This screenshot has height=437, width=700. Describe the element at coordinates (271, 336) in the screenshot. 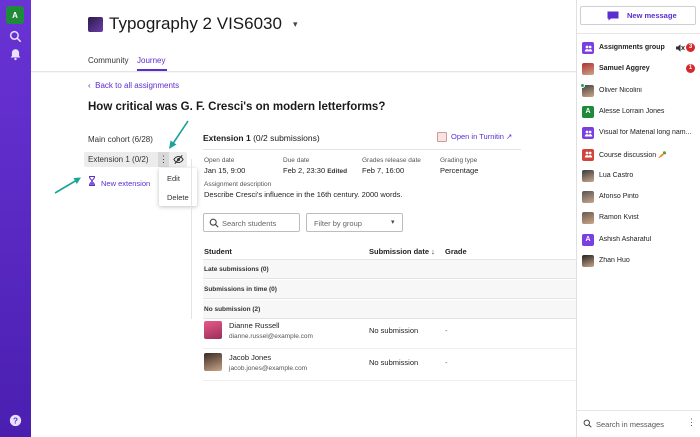

I see `student-email: dianne.russel@example.com` at that location.